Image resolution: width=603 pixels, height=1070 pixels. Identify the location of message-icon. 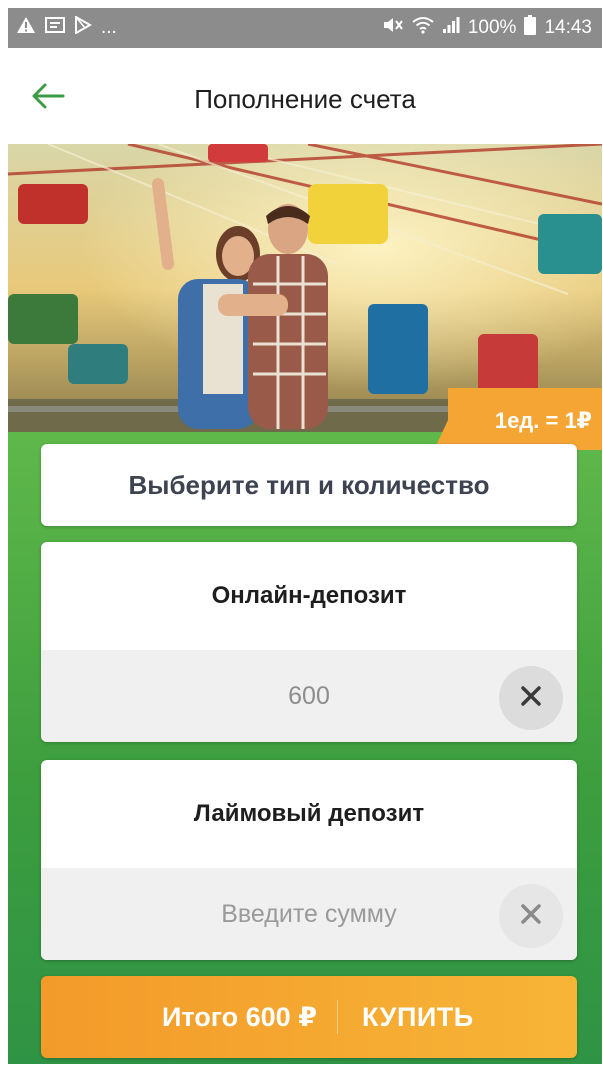
(55, 28).